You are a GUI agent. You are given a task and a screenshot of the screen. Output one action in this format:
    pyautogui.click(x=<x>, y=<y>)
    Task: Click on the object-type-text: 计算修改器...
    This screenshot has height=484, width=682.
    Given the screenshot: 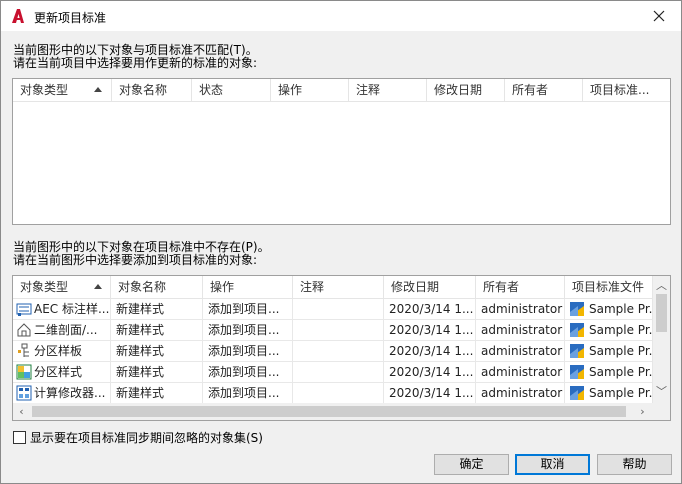 What is the action you would take?
    pyautogui.click(x=70, y=392)
    